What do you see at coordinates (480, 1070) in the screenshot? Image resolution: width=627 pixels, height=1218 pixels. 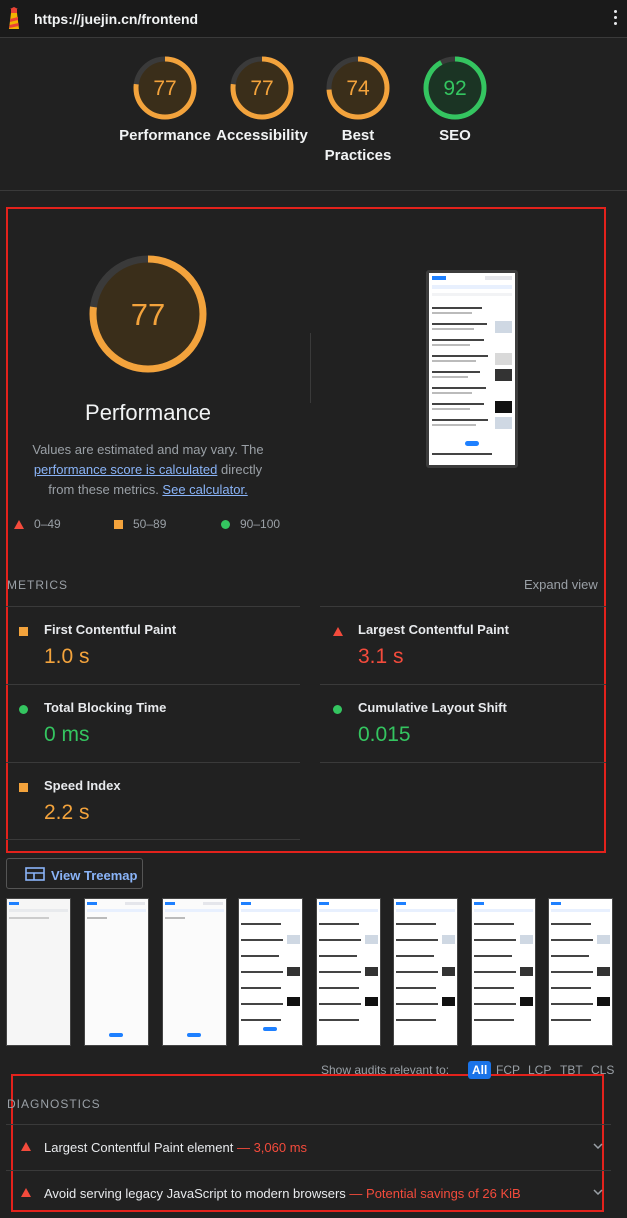 I see `filter-chip-all: All` at bounding box center [480, 1070].